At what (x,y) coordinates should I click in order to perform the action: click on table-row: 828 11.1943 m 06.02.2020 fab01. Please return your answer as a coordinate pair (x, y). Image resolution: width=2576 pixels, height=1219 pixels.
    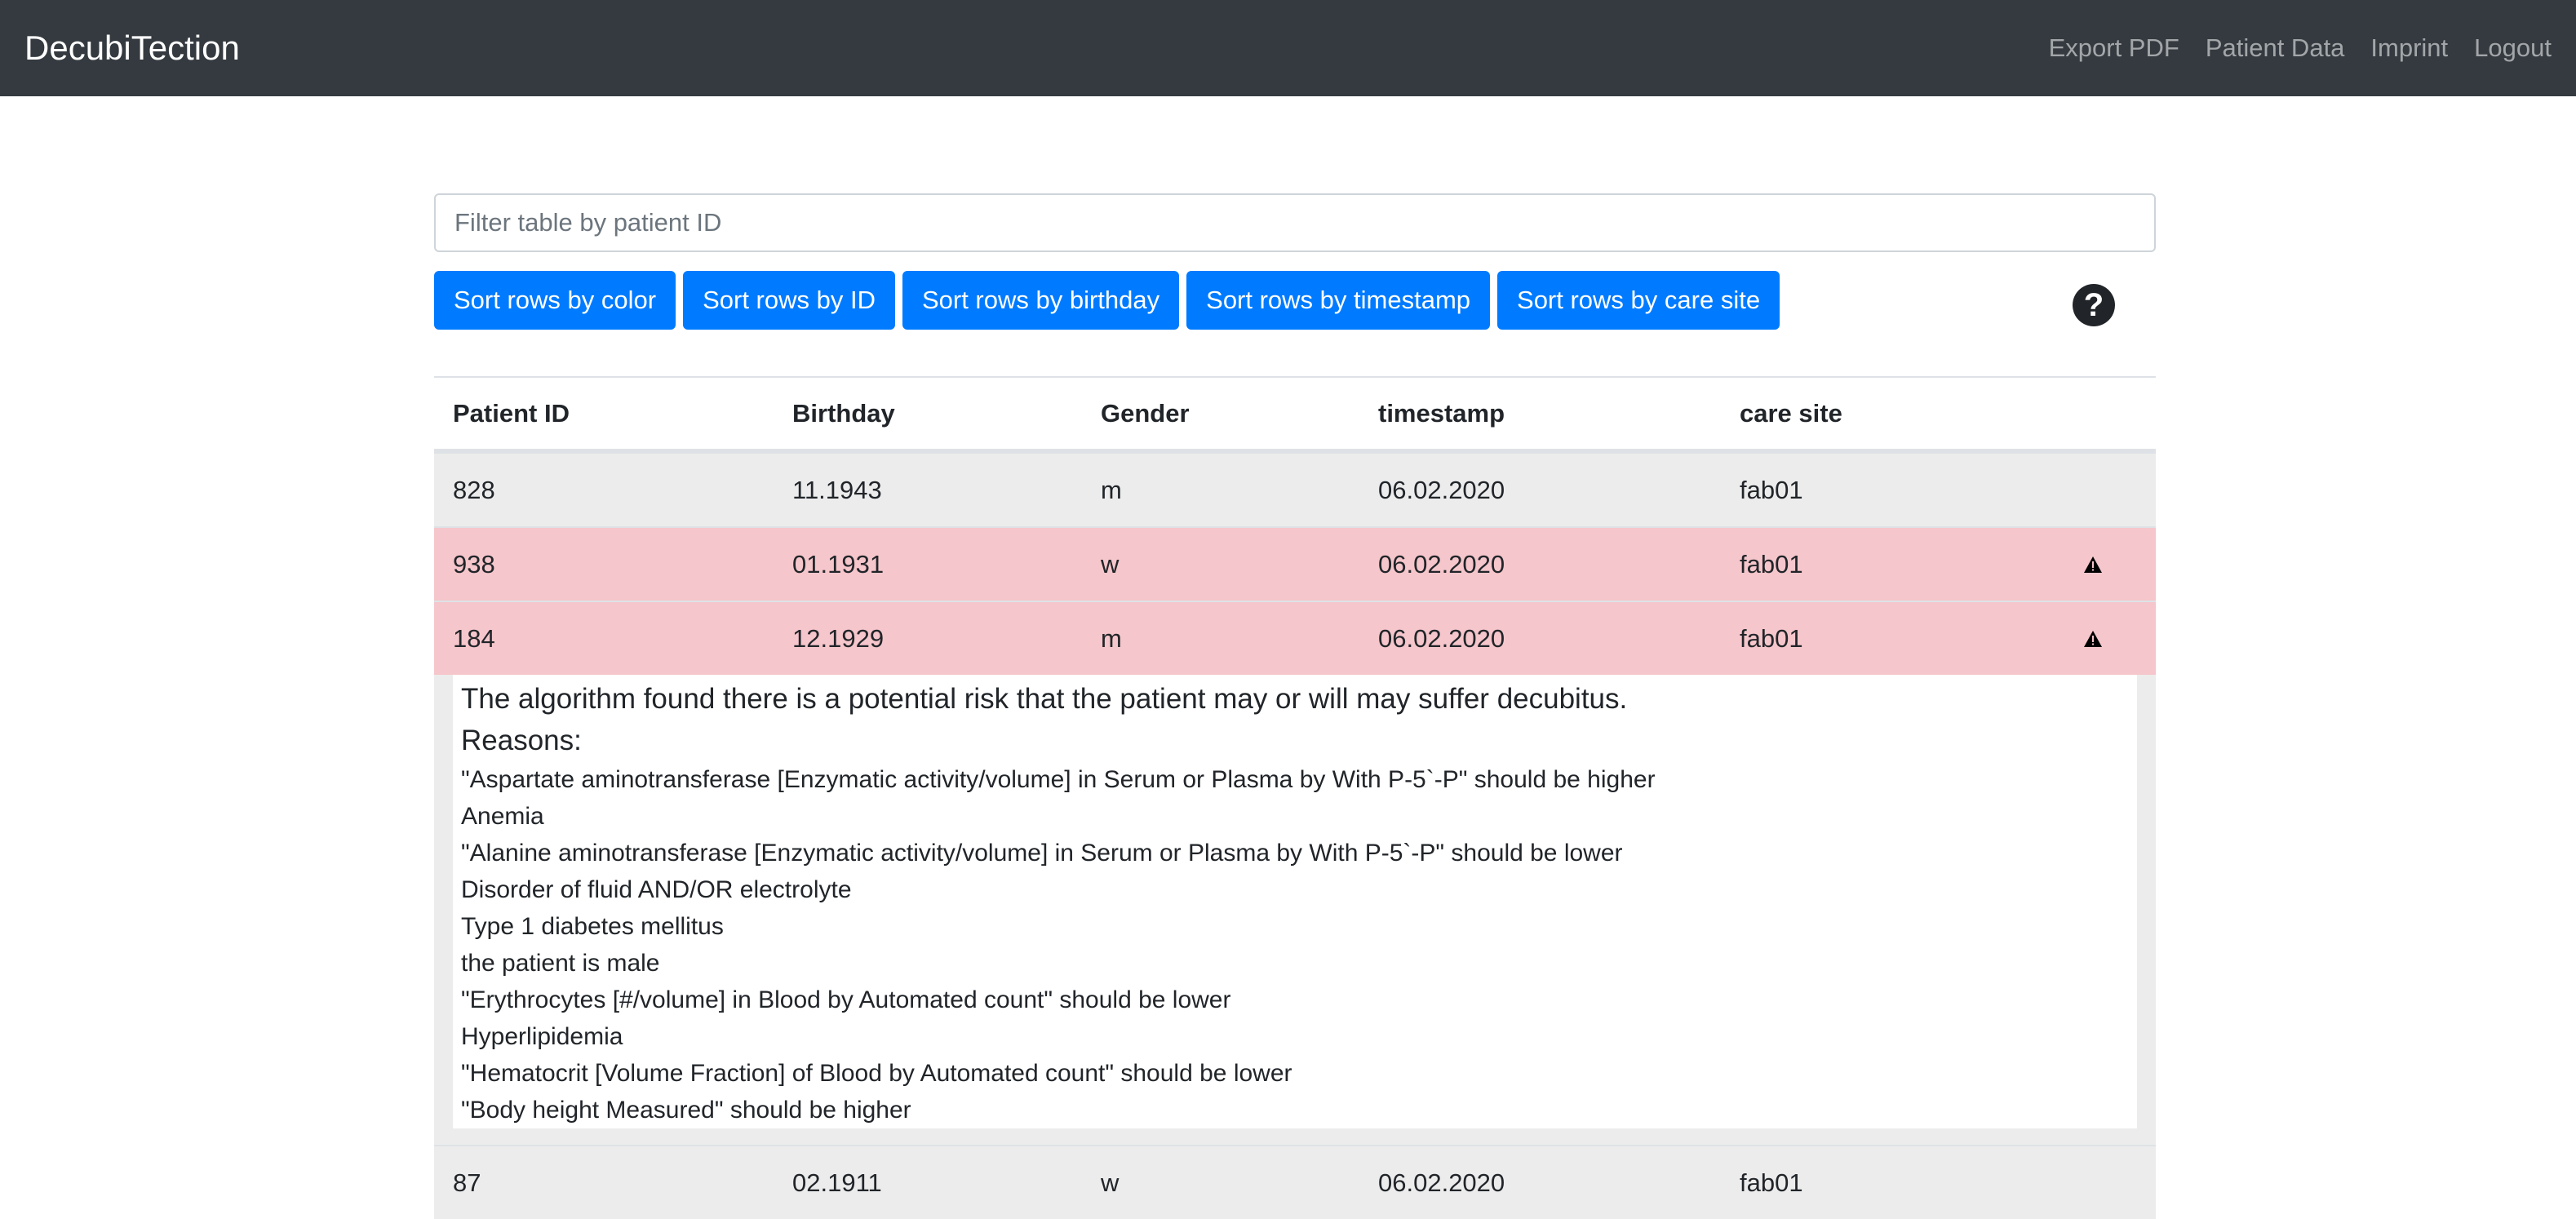
    Looking at the image, I should click on (1295, 489).